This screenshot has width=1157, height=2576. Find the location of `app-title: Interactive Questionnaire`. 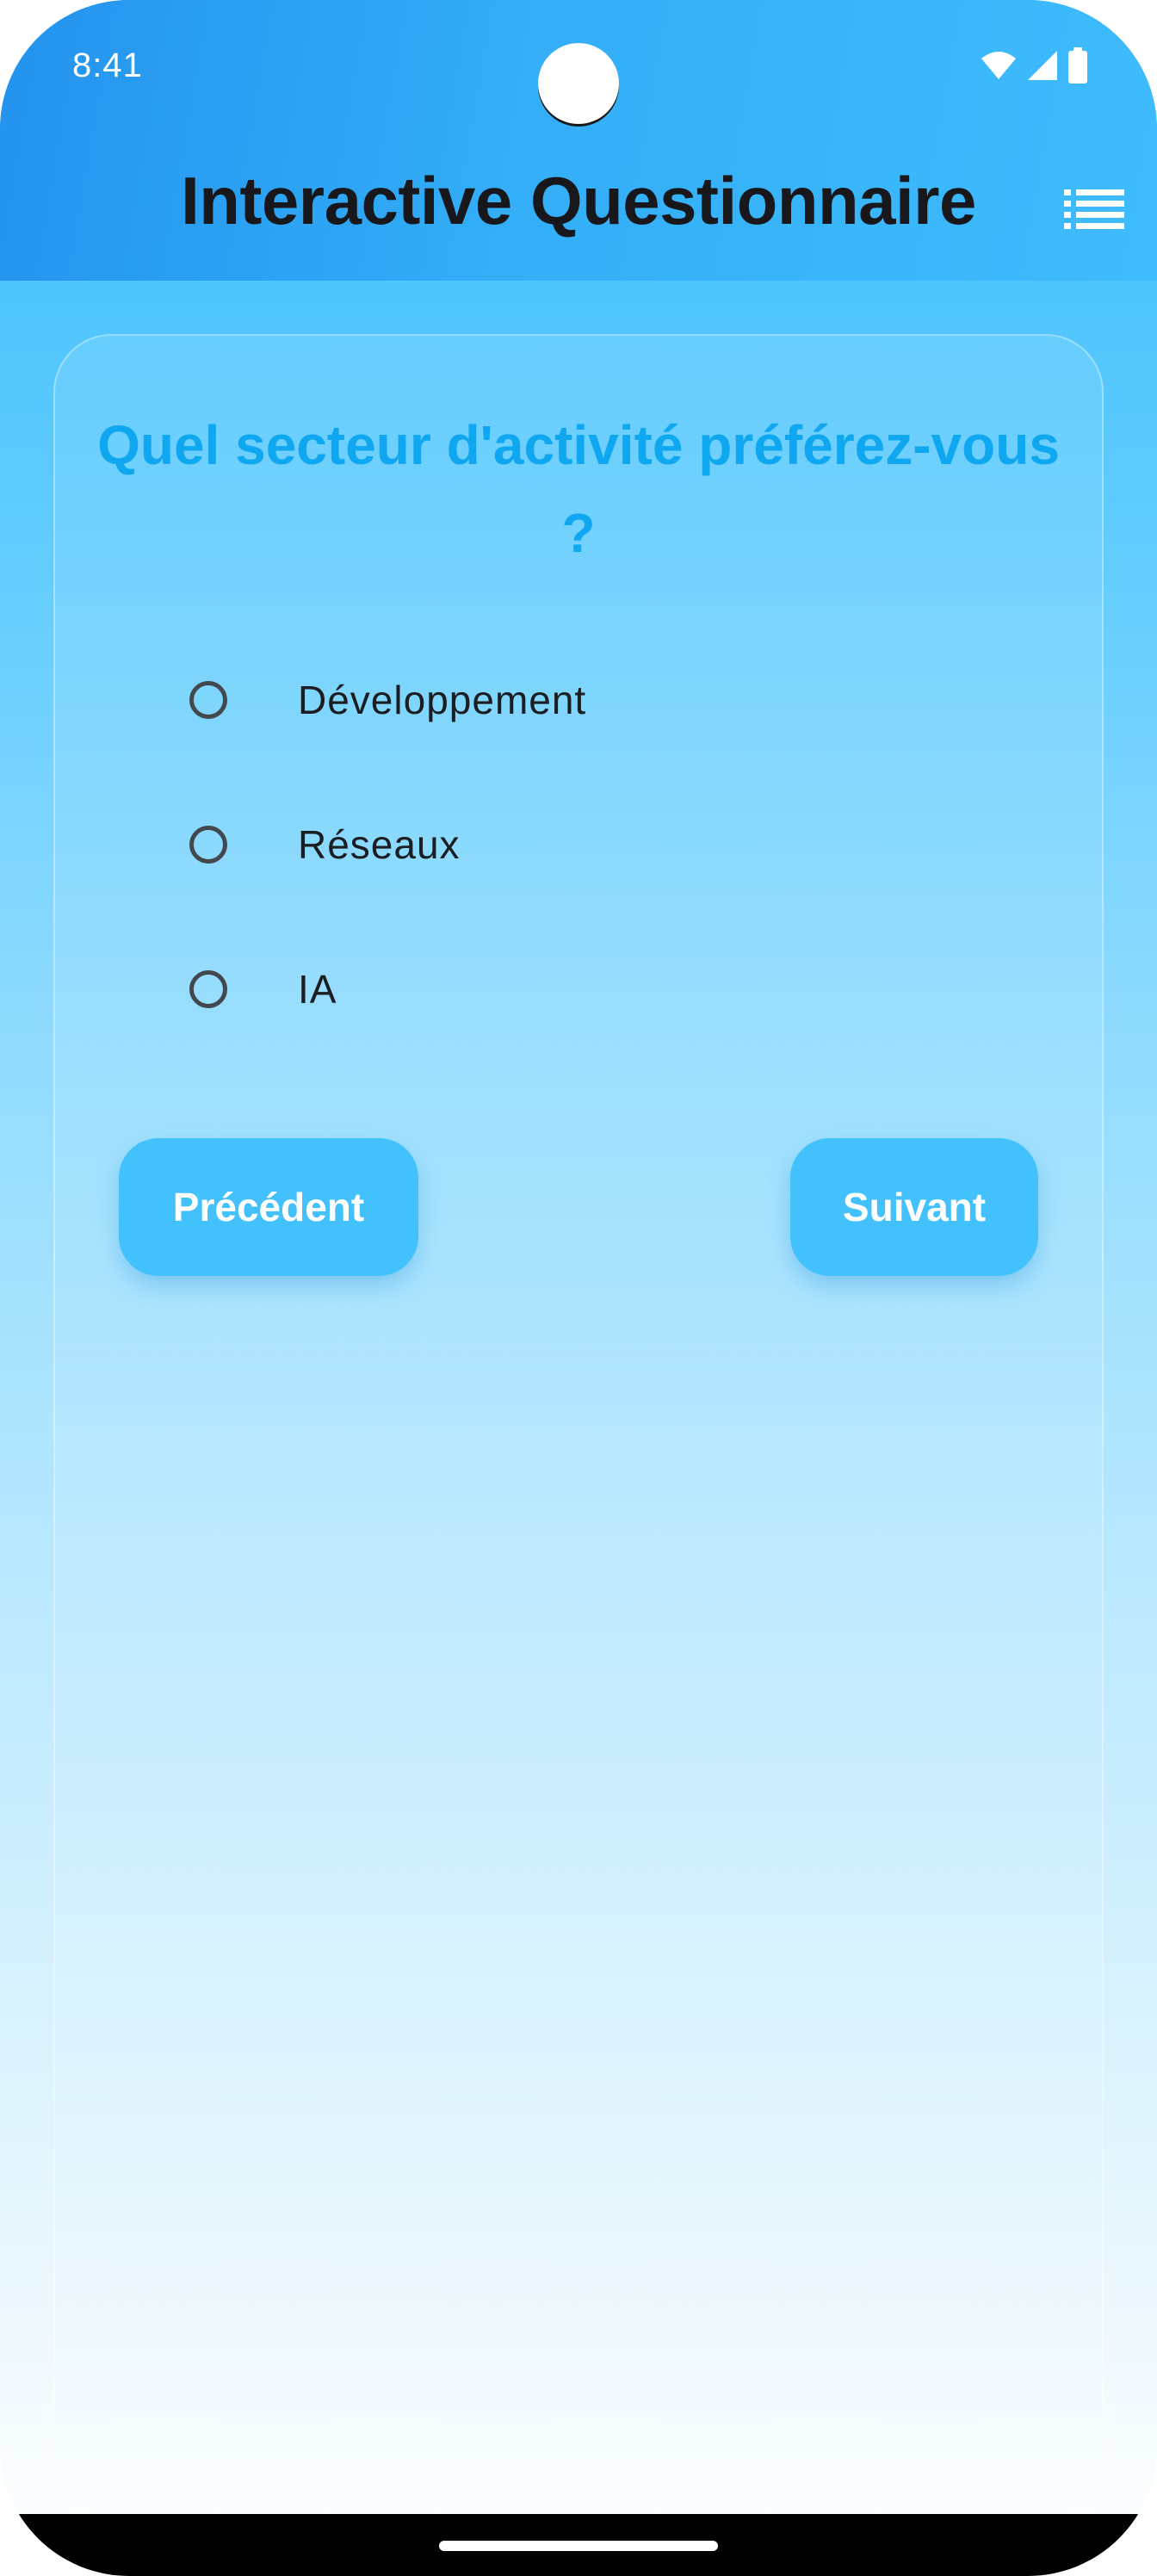

app-title: Interactive Questionnaire is located at coordinates (579, 200).